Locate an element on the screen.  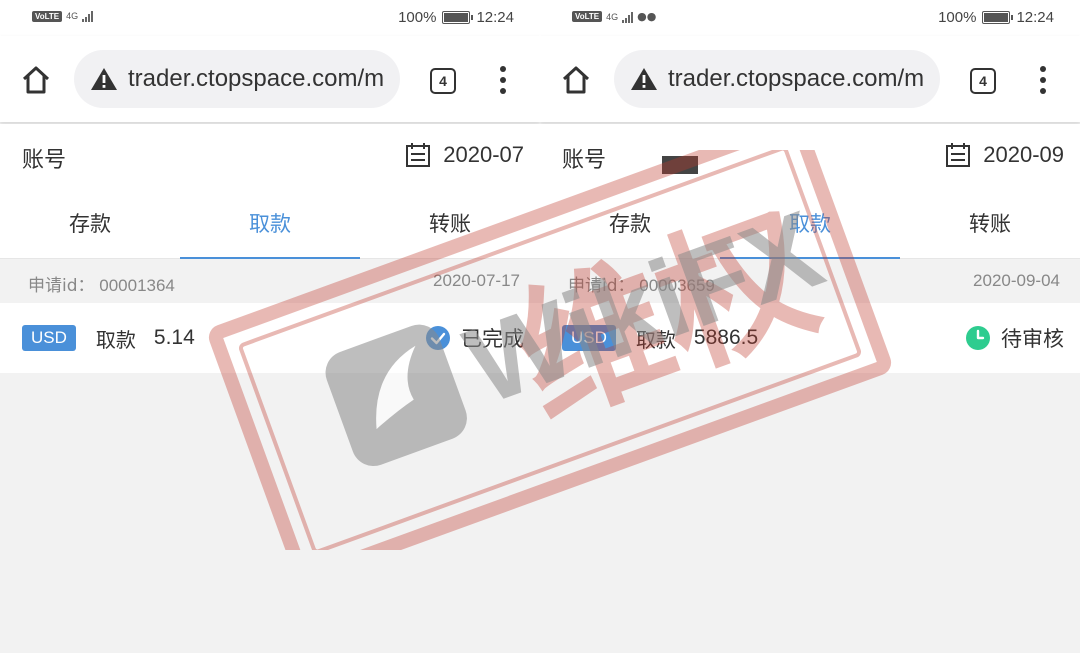
request-date: 2020-09-04 is located at coordinates (1016, 280).